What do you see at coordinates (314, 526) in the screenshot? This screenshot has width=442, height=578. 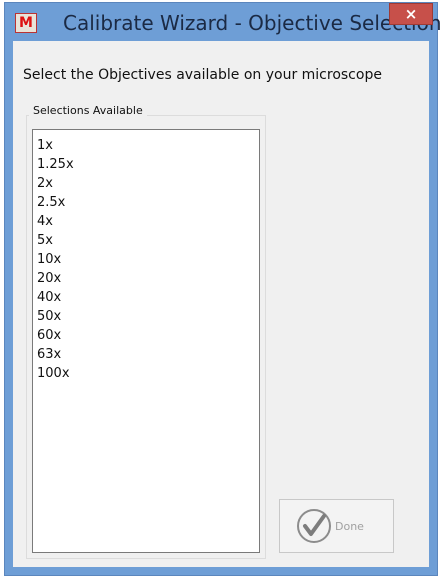 I see `checkmark-circle-icon` at bounding box center [314, 526].